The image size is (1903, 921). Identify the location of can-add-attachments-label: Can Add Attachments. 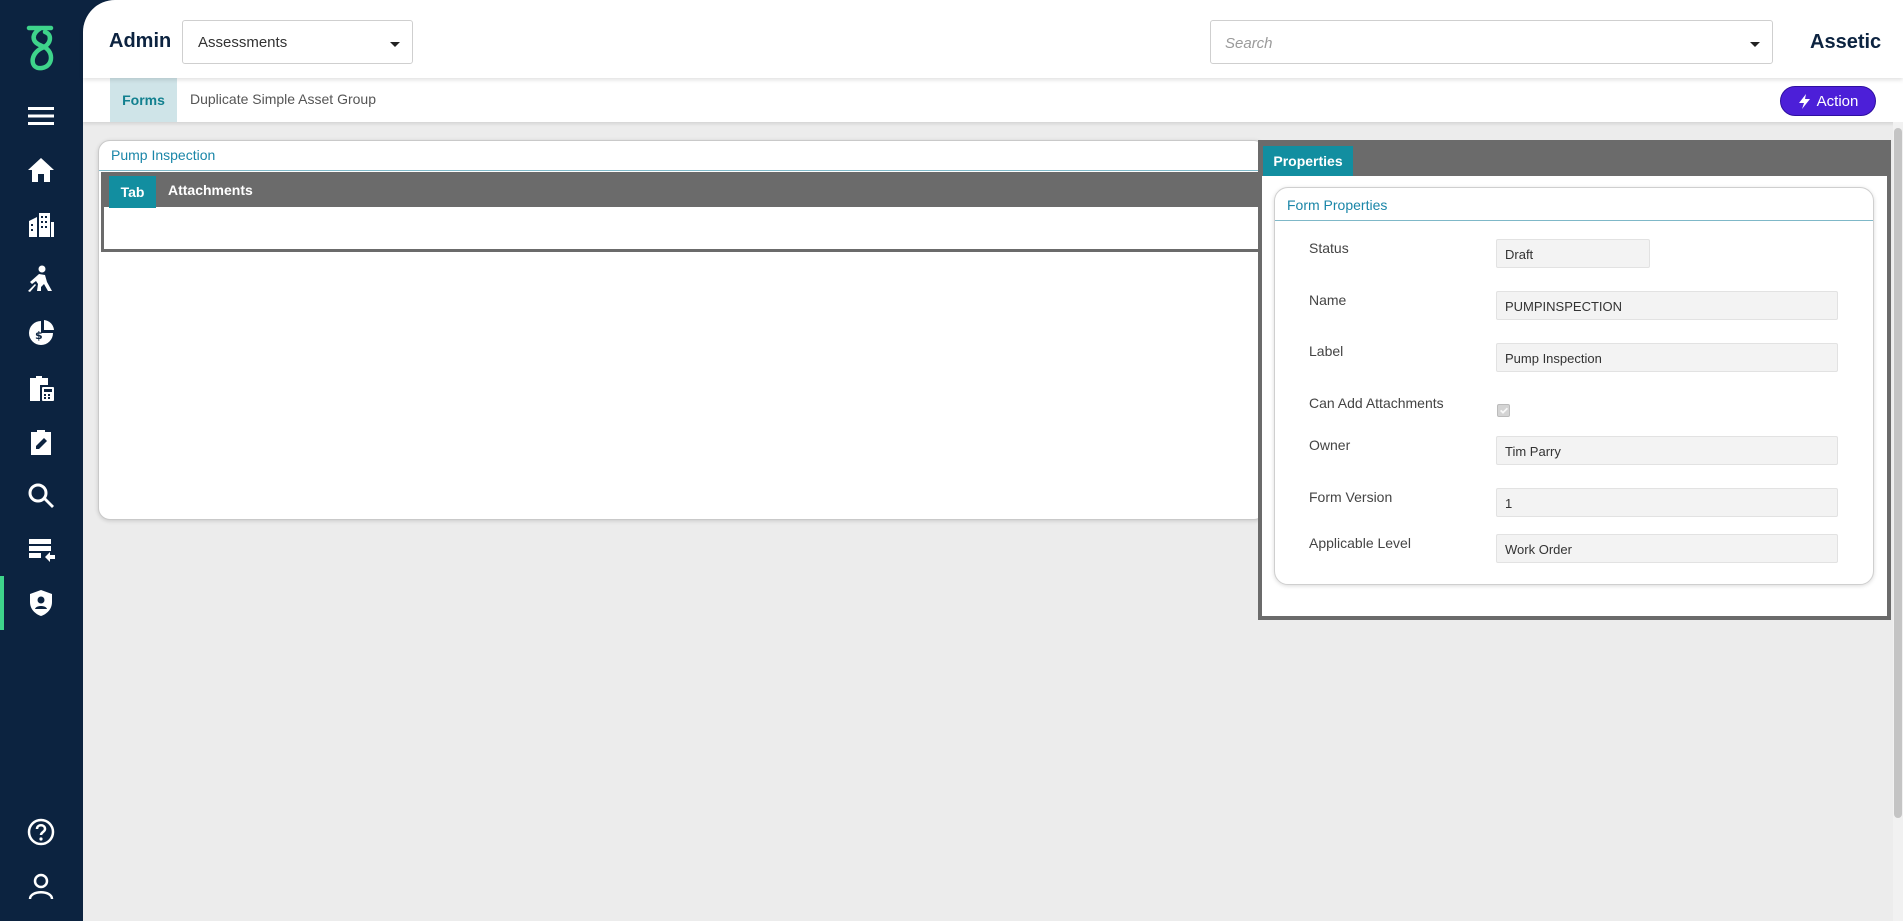
(1376, 403).